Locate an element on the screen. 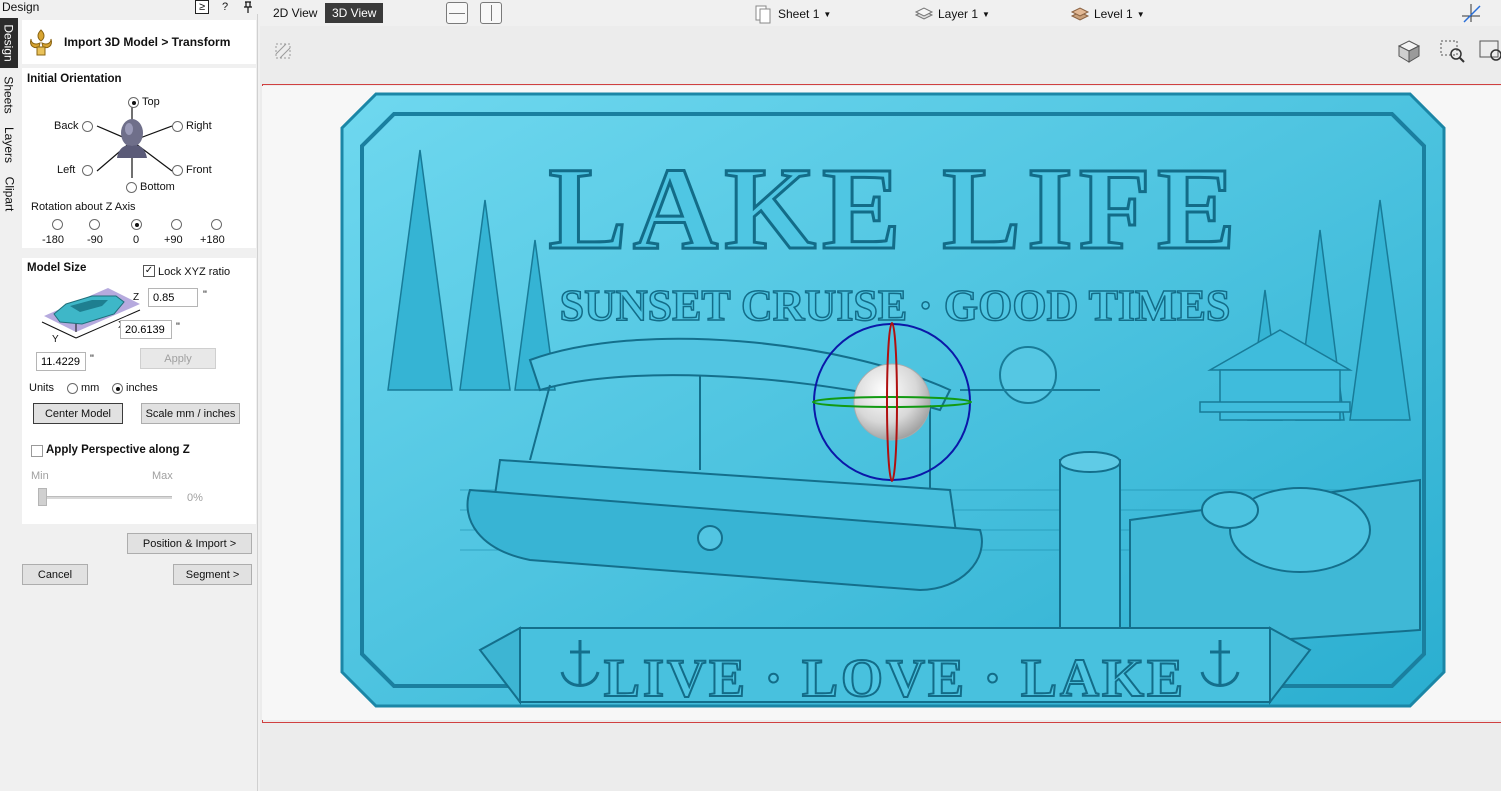 The image size is (1501, 791). rotation-minus180-radio is located at coordinates (57, 224).